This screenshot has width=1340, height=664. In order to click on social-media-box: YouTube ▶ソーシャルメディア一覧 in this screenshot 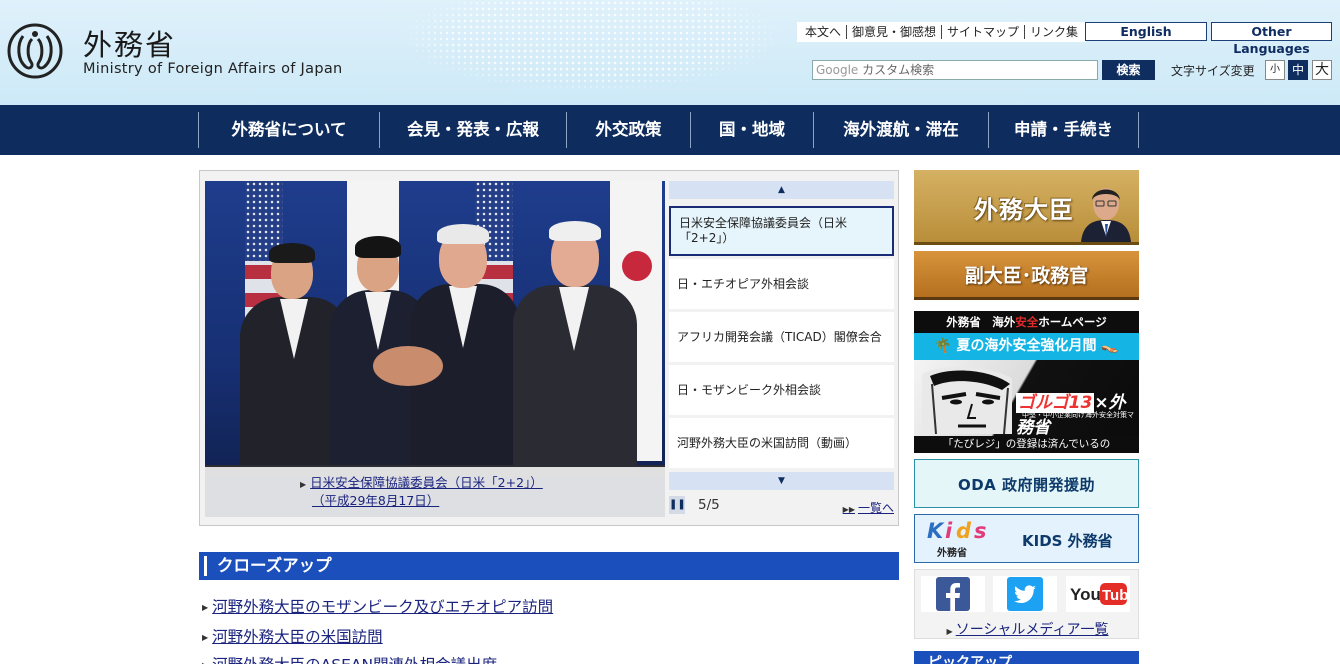, I will do `click(1026, 604)`.